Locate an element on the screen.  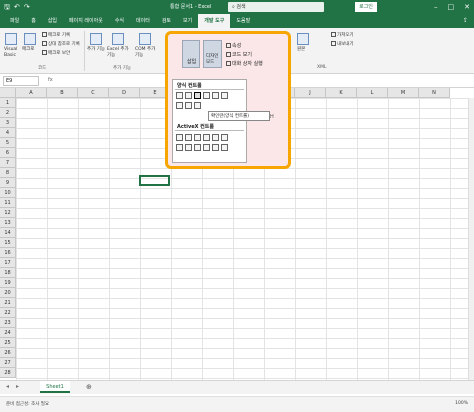
row-header: 8 is located at coordinates (8, 173).